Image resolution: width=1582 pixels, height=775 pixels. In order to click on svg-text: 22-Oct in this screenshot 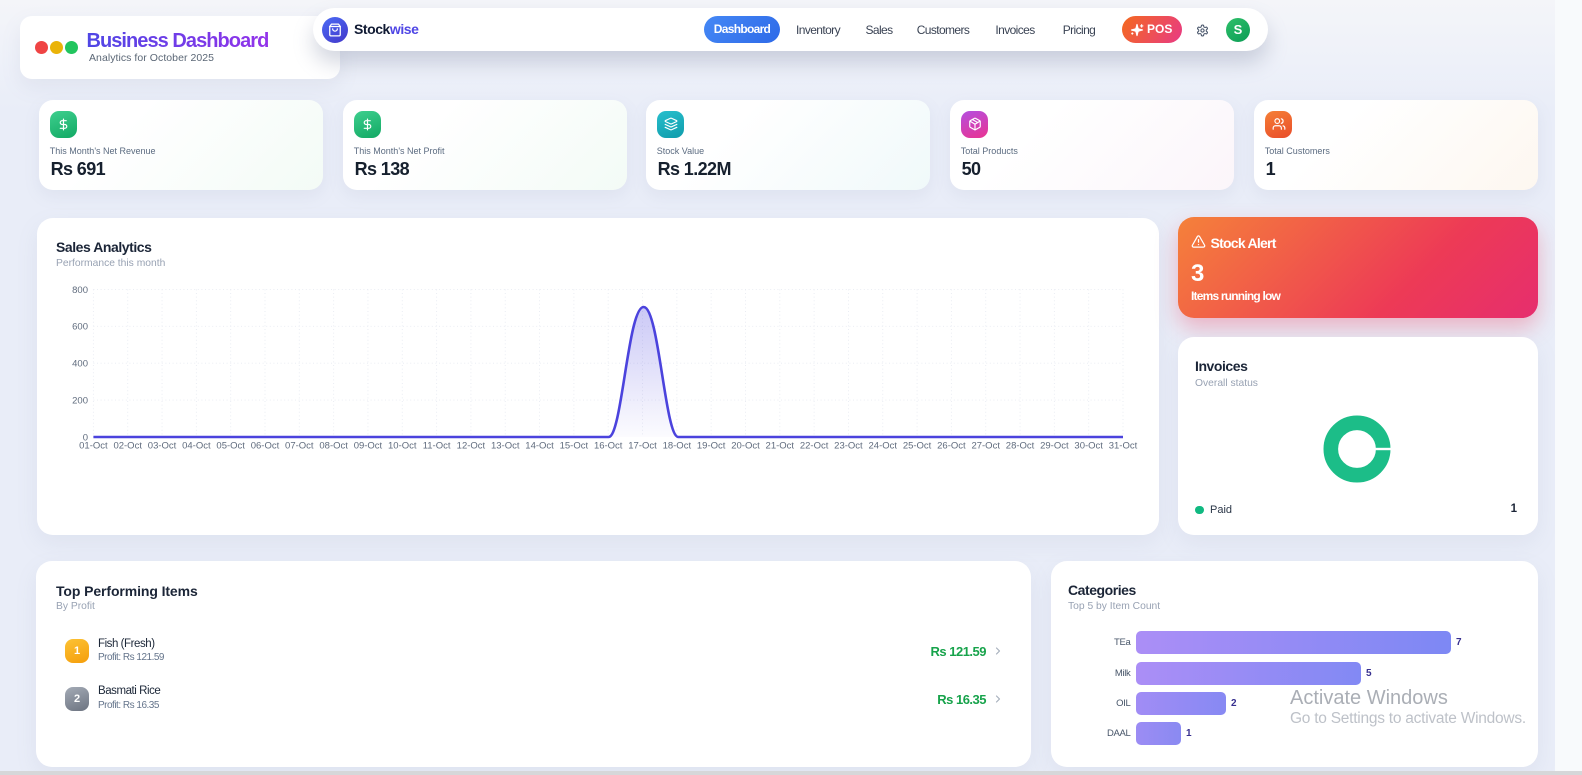, I will do `click(814, 446)`.